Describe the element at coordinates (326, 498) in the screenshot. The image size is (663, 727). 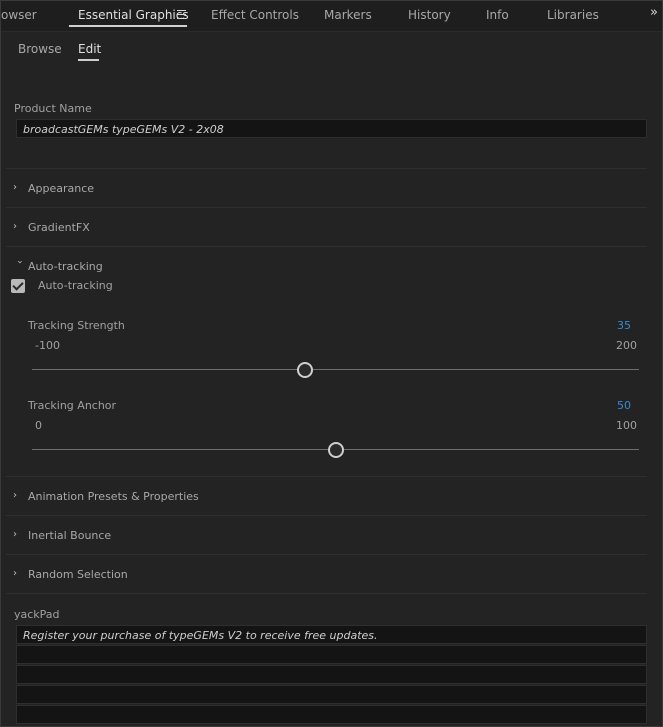
I see `section-animation-presets: › Animation Presets & Properties` at that location.